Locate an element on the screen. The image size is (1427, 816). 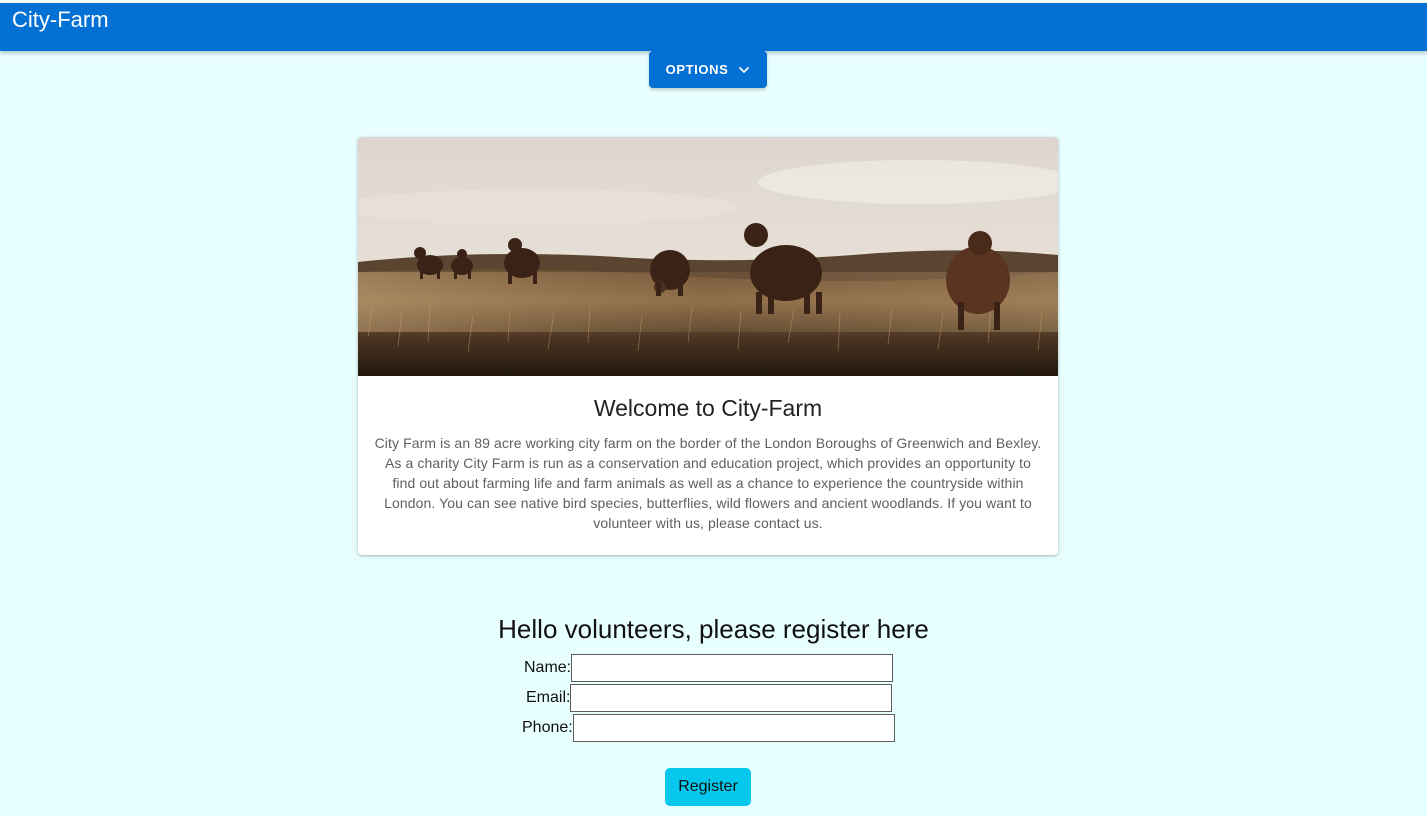
welcome-title: Welcome to City-Farm is located at coordinates (708, 408).